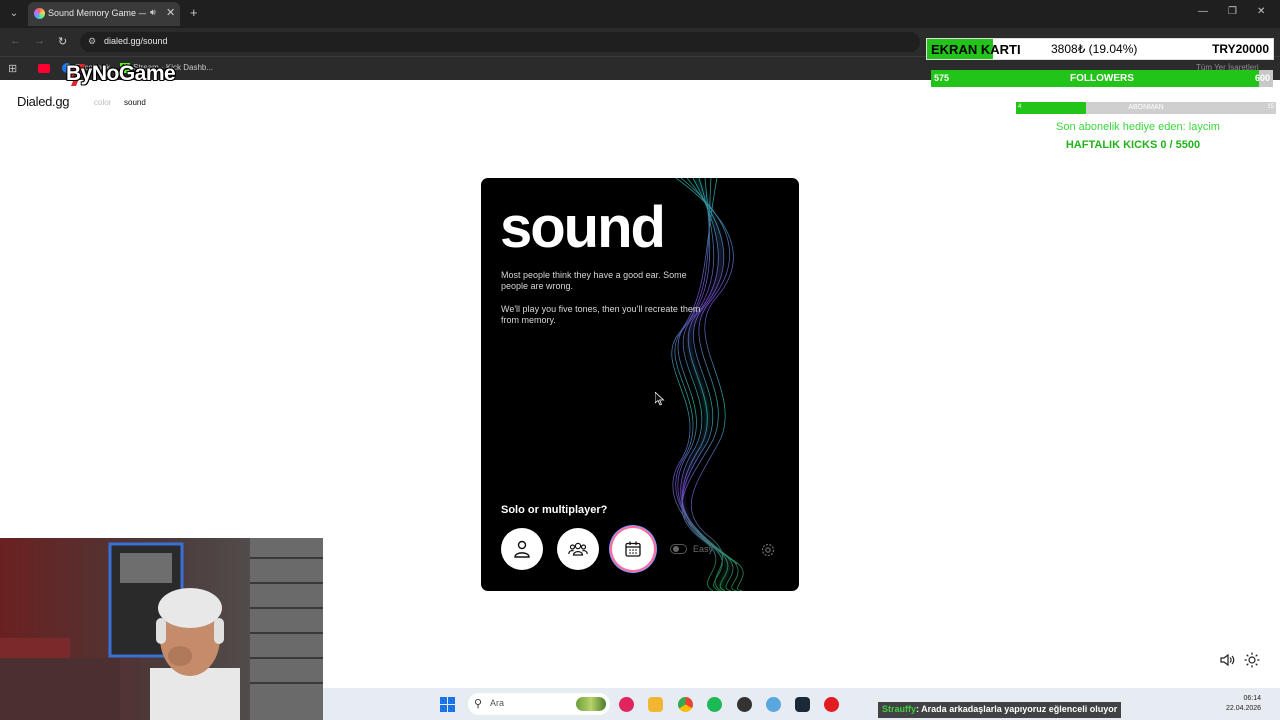 This screenshot has height=720, width=1280. What do you see at coordinates (97, 13) in the screenshot?
I see `tab-title: Sound Memory Game — H` at bounding box center [97, 13].